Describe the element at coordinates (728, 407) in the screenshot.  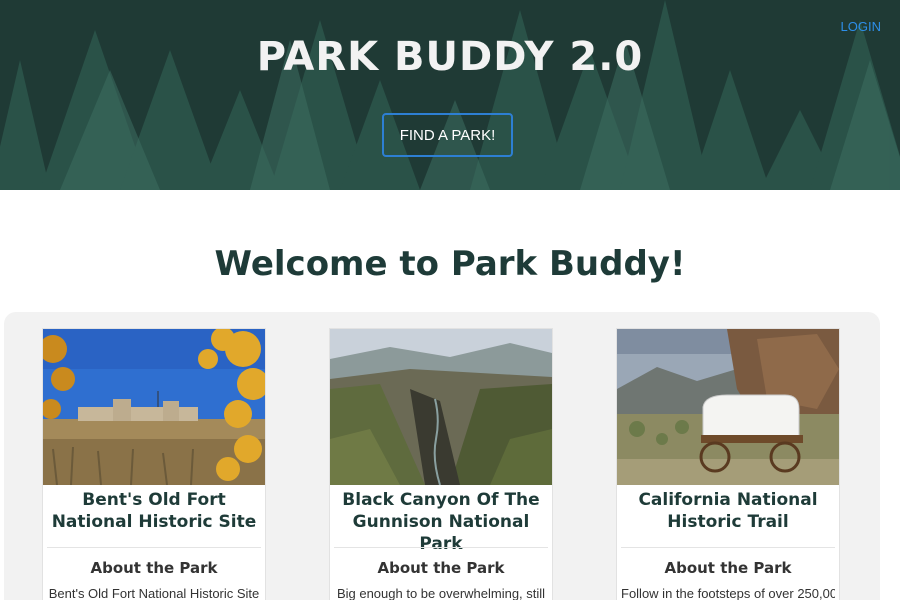
I see `park-photo-california-trail` at that location.